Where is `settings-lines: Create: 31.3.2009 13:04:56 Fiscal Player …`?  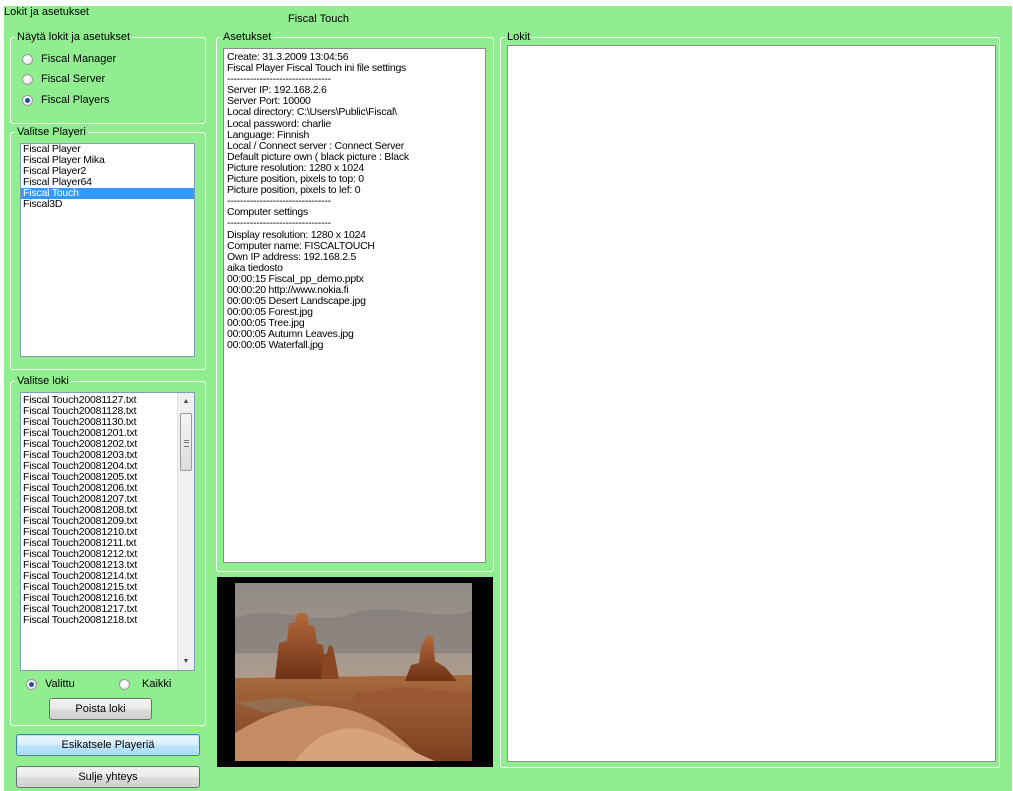 settings-lines: Create: 31.3.2009 13:04:56 Fiscal Player … is located at coordinates (354, 201).